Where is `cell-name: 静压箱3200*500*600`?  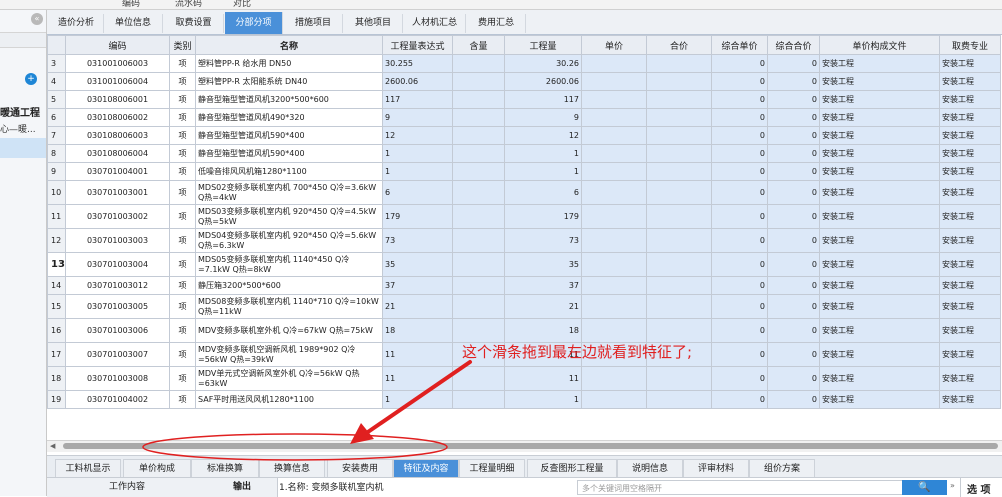
cell-name: 静压箱3200*500*600 is located at coordinates (289, 285).